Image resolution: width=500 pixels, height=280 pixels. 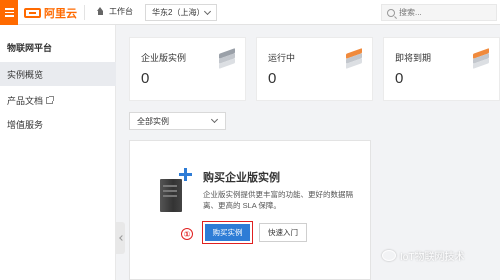 I want to click on server-add-icon, so click(x=176, y=190).